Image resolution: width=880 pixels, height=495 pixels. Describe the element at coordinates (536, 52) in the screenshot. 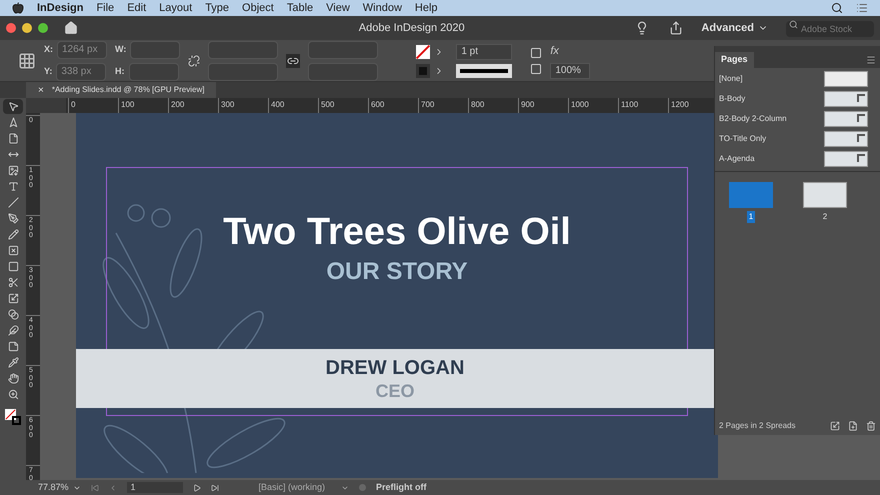

I see `frame-icon` at that location.